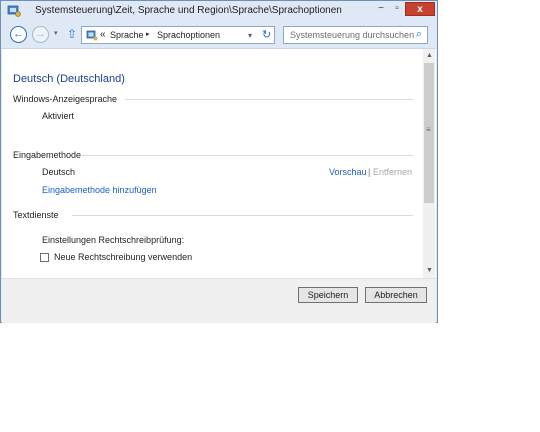 This screenshot has width=540, height=432. I want to click on search-input: Systemsteuerung durchsuchen ⌕, so click(355, 35).